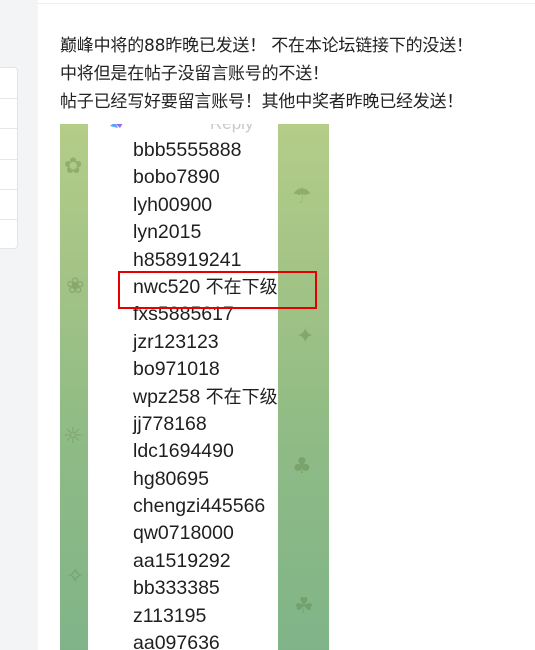  I want to click on post-line: 中将但是在帖子没留言账号的不送！, so click(194, 74).